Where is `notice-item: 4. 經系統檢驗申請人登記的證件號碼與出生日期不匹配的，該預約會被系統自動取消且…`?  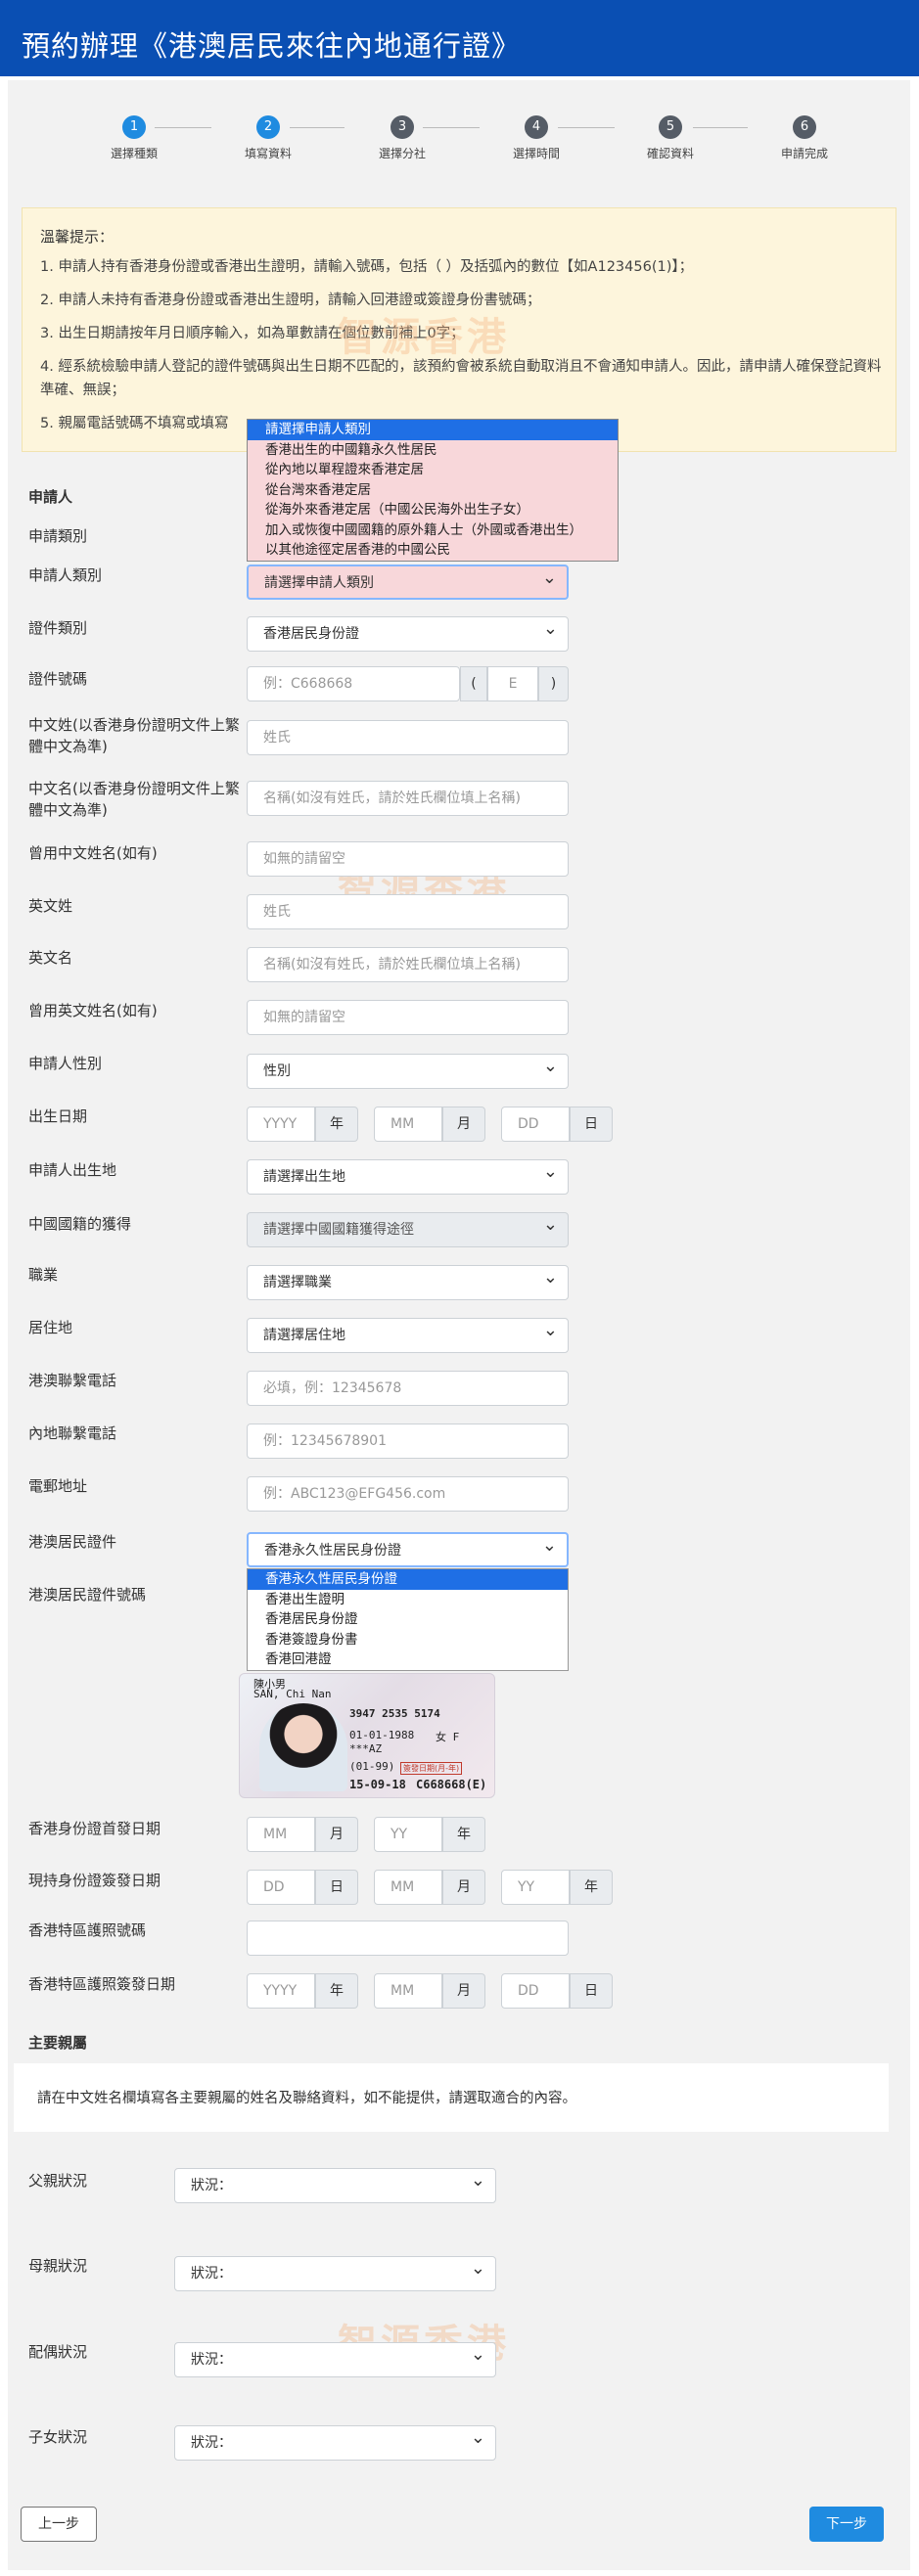 notice-item: 4. 經系統檢驗申請人登記的證件號碼與出生日期不匹配的，該預約會被系統自動取消且… is located at coordinates (461, 378).